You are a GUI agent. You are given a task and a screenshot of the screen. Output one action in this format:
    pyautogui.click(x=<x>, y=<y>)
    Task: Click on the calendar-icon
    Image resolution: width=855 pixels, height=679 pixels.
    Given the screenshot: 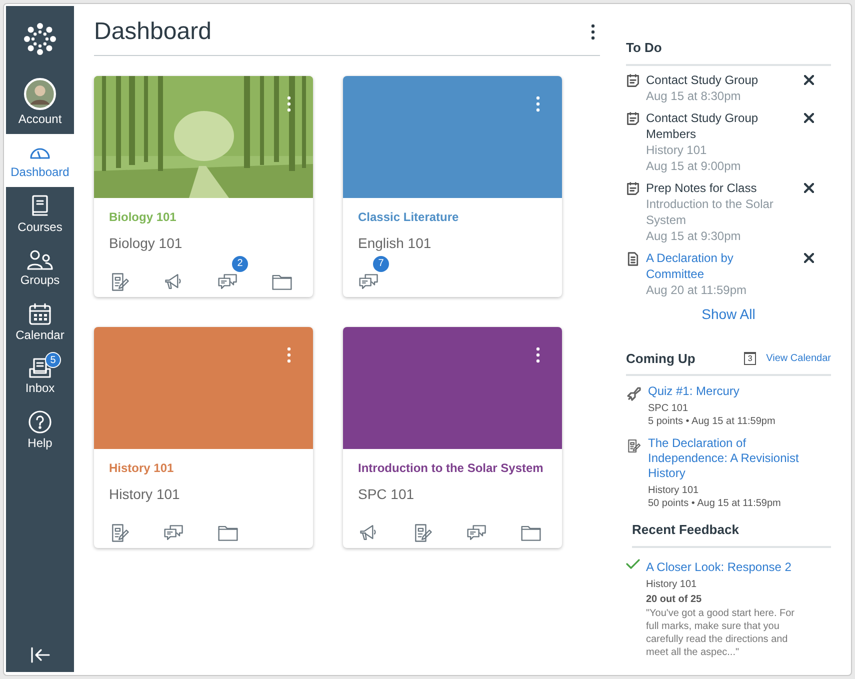 What is the action you would take?
    pyautogui.click(x=40, y=314)
    